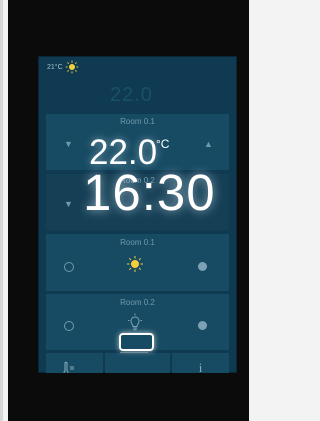 This screenshot has width=320, height=421. Describe the element at coordinates (136, 342) in the screenshot. I see `home-key-icon` at that location.